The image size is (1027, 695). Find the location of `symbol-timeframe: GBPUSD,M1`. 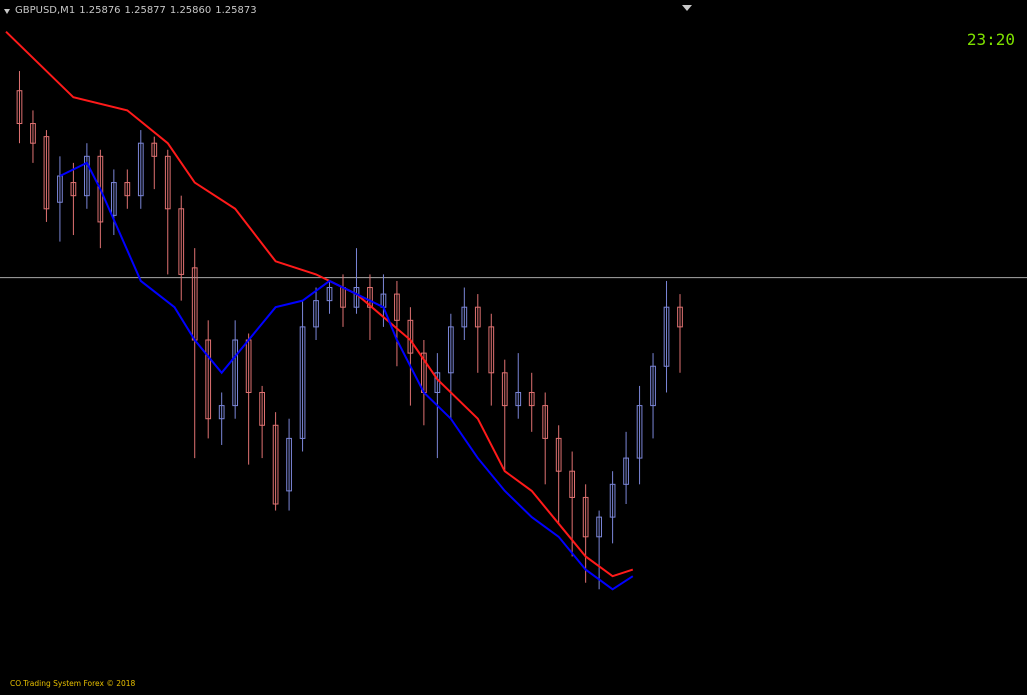

symbol-timeframe: GBPUSD,M1 is located at coordinates (45, 10).